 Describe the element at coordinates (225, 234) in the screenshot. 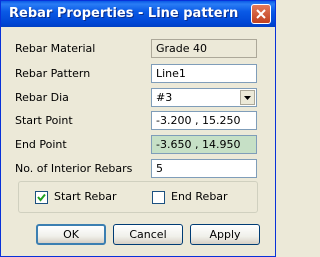

I see `apply-button: Apply` at that location.